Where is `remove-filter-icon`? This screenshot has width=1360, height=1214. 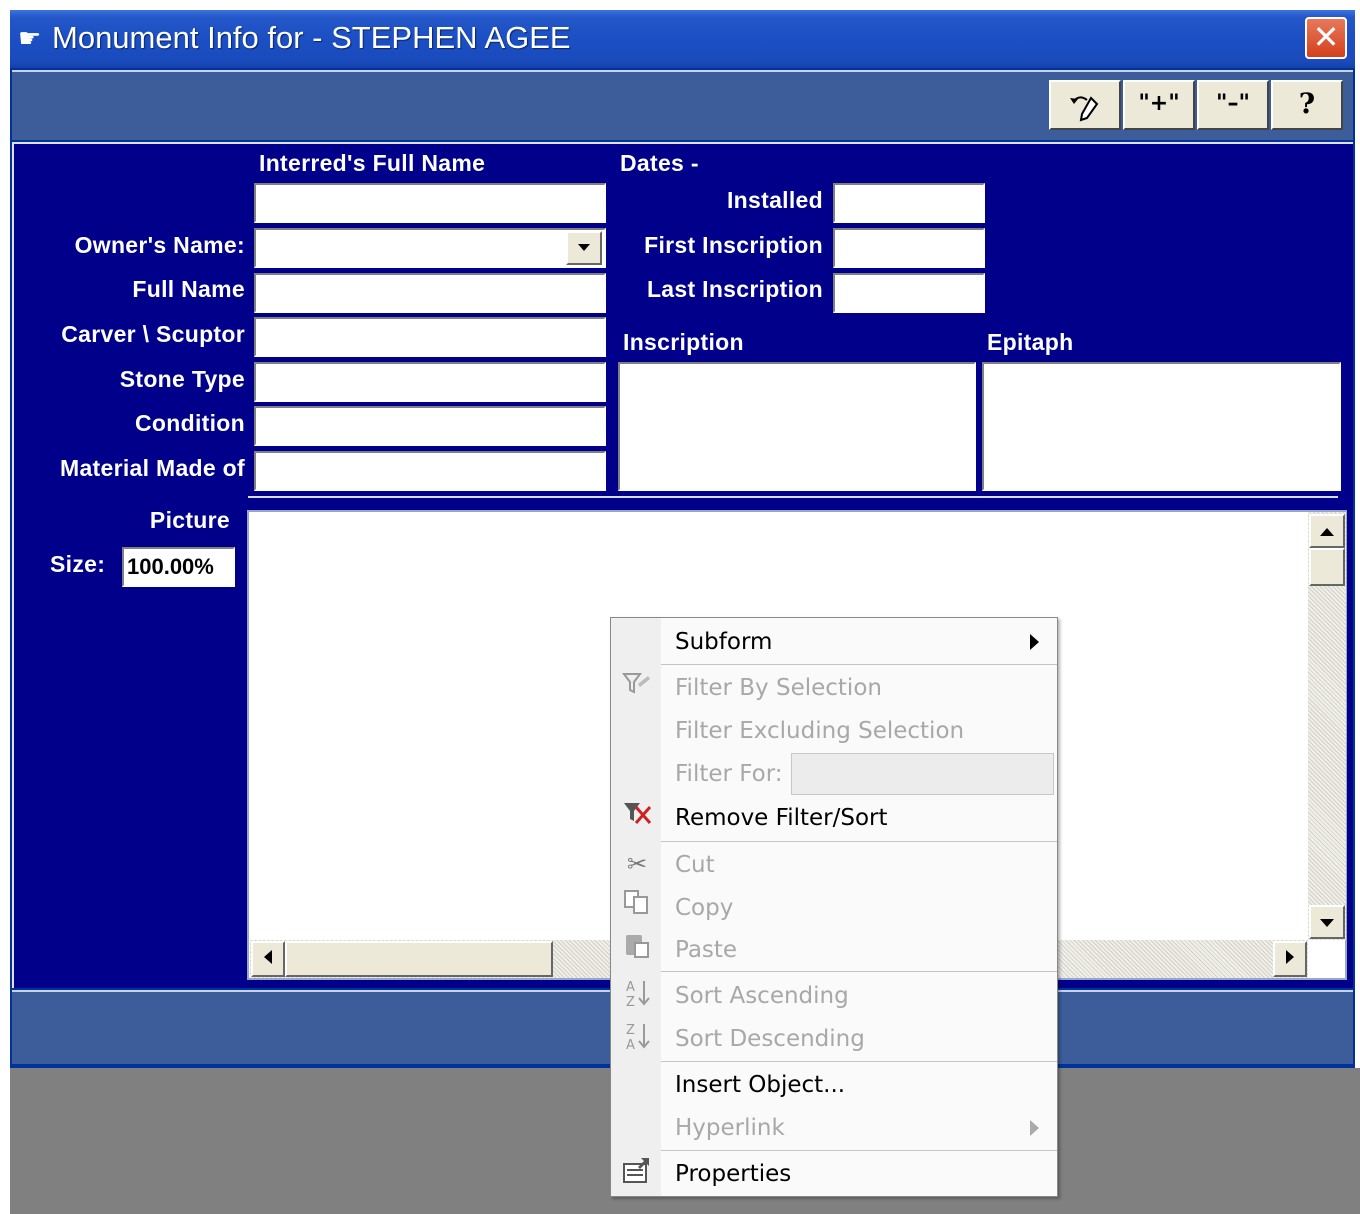 remove-filter-icon is located at coordinates (637, 817).